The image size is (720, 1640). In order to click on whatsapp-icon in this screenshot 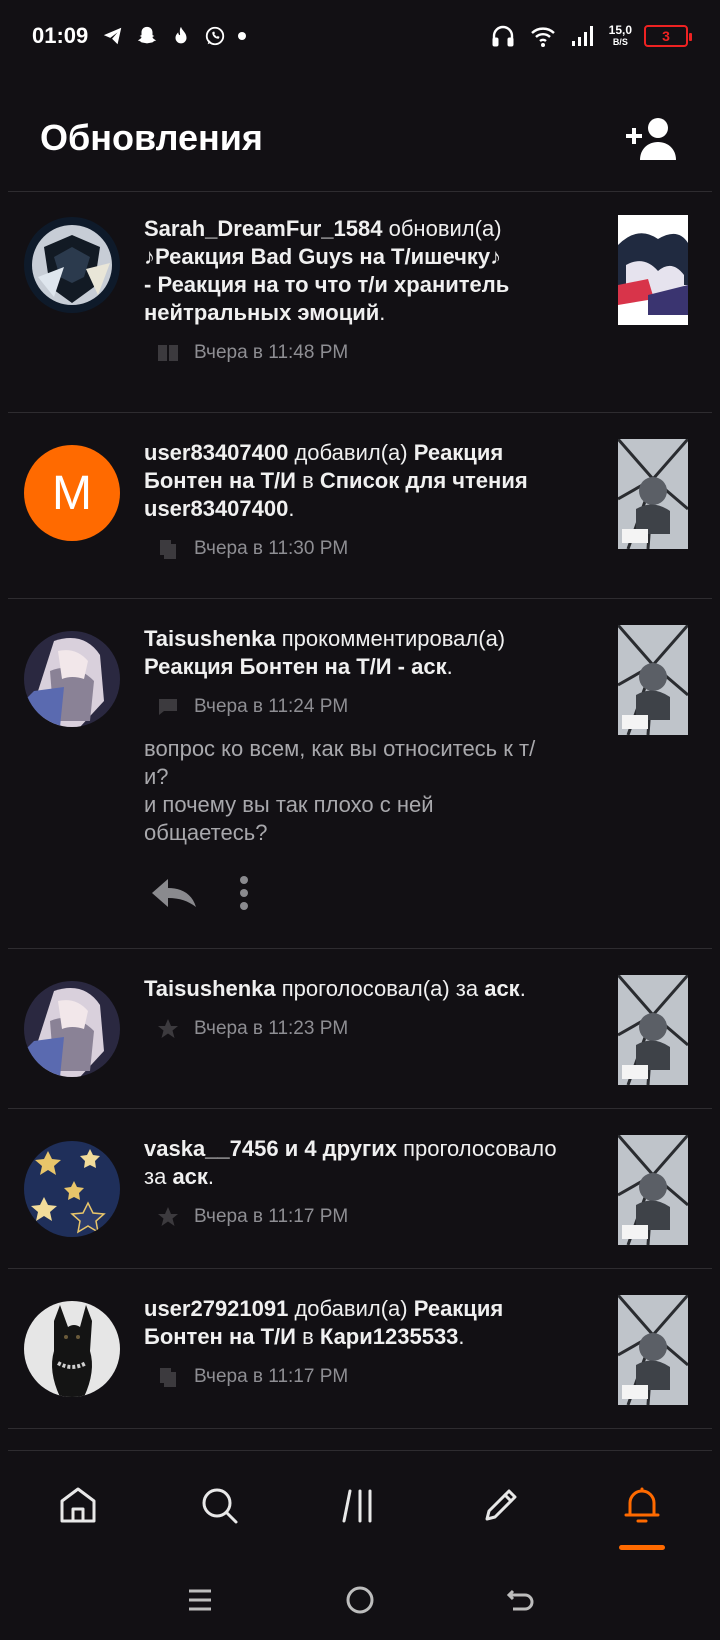, I will do `click(215, 36)`.